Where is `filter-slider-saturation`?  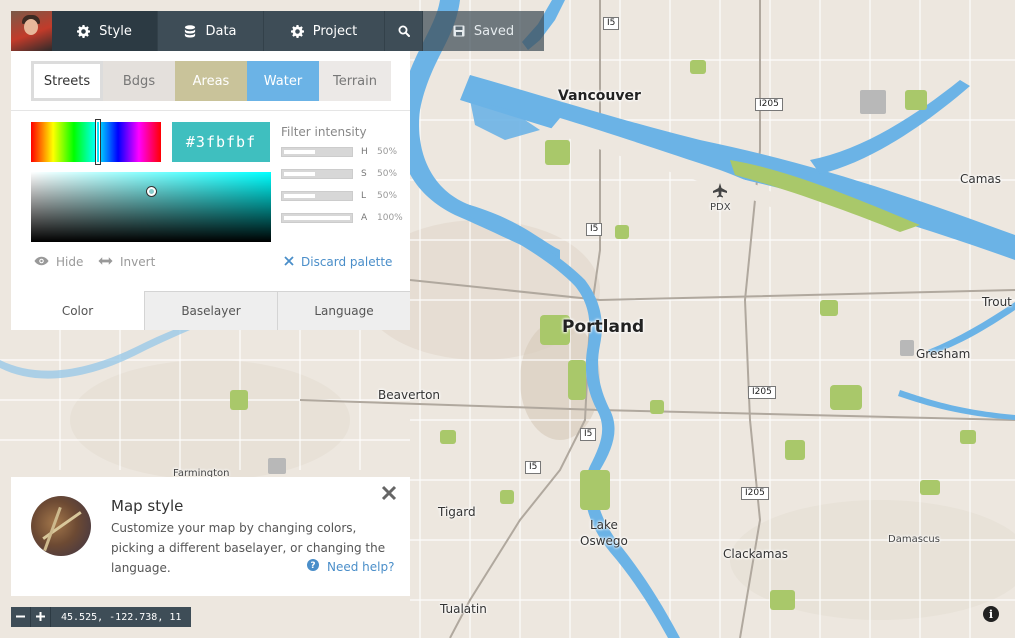 filter-slider-saturation is located at coordinates (317, 174).